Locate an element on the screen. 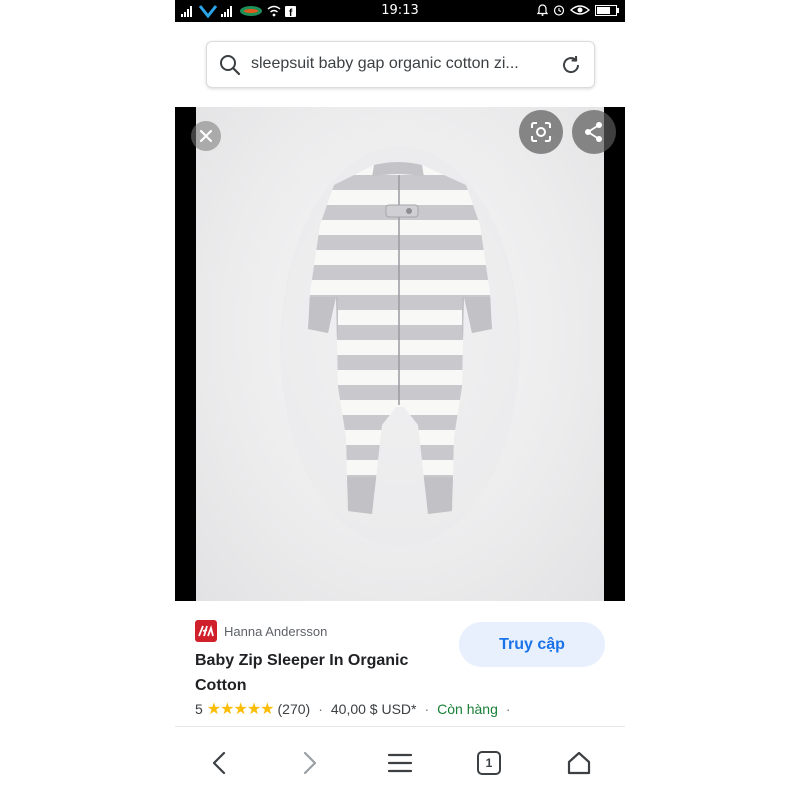  forward-icon is located at coordinates (310, 763).